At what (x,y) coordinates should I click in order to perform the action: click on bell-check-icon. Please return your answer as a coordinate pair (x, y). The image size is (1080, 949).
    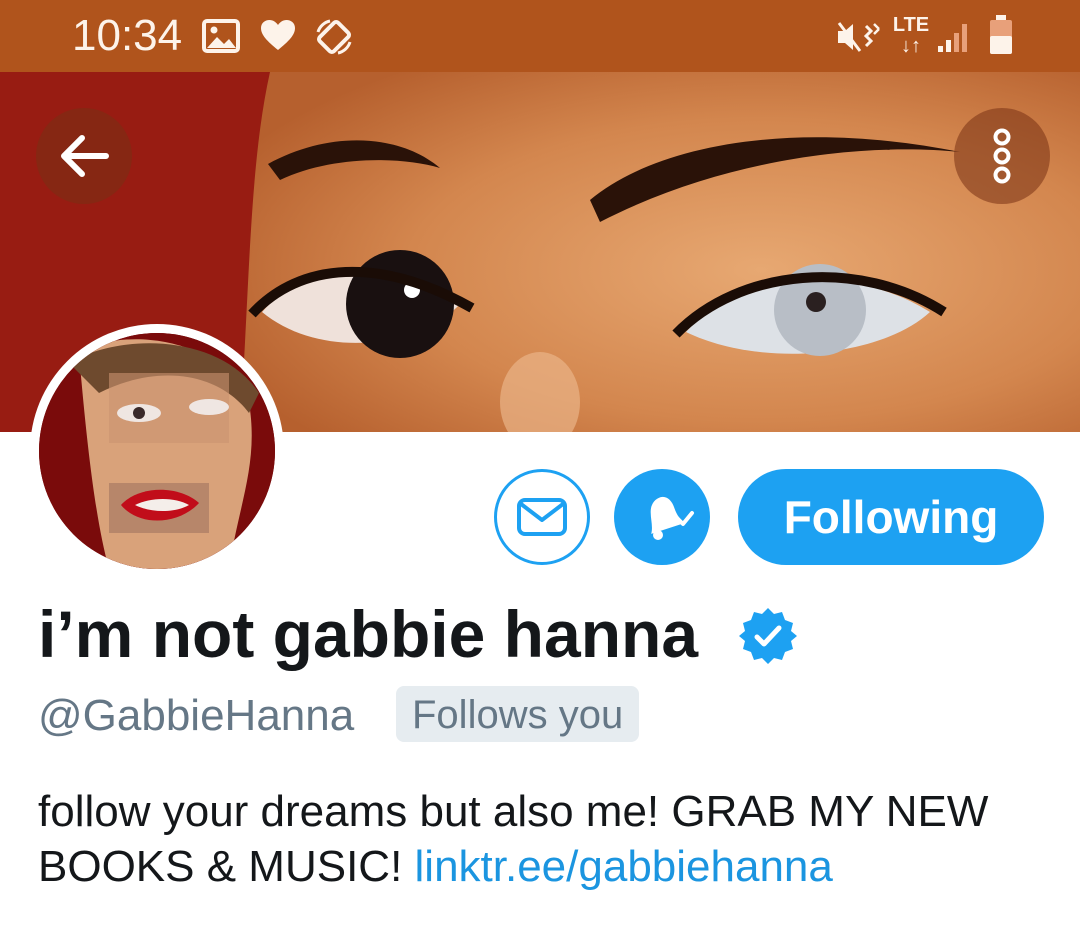
    Looking at the image, I should click on (672, 518).